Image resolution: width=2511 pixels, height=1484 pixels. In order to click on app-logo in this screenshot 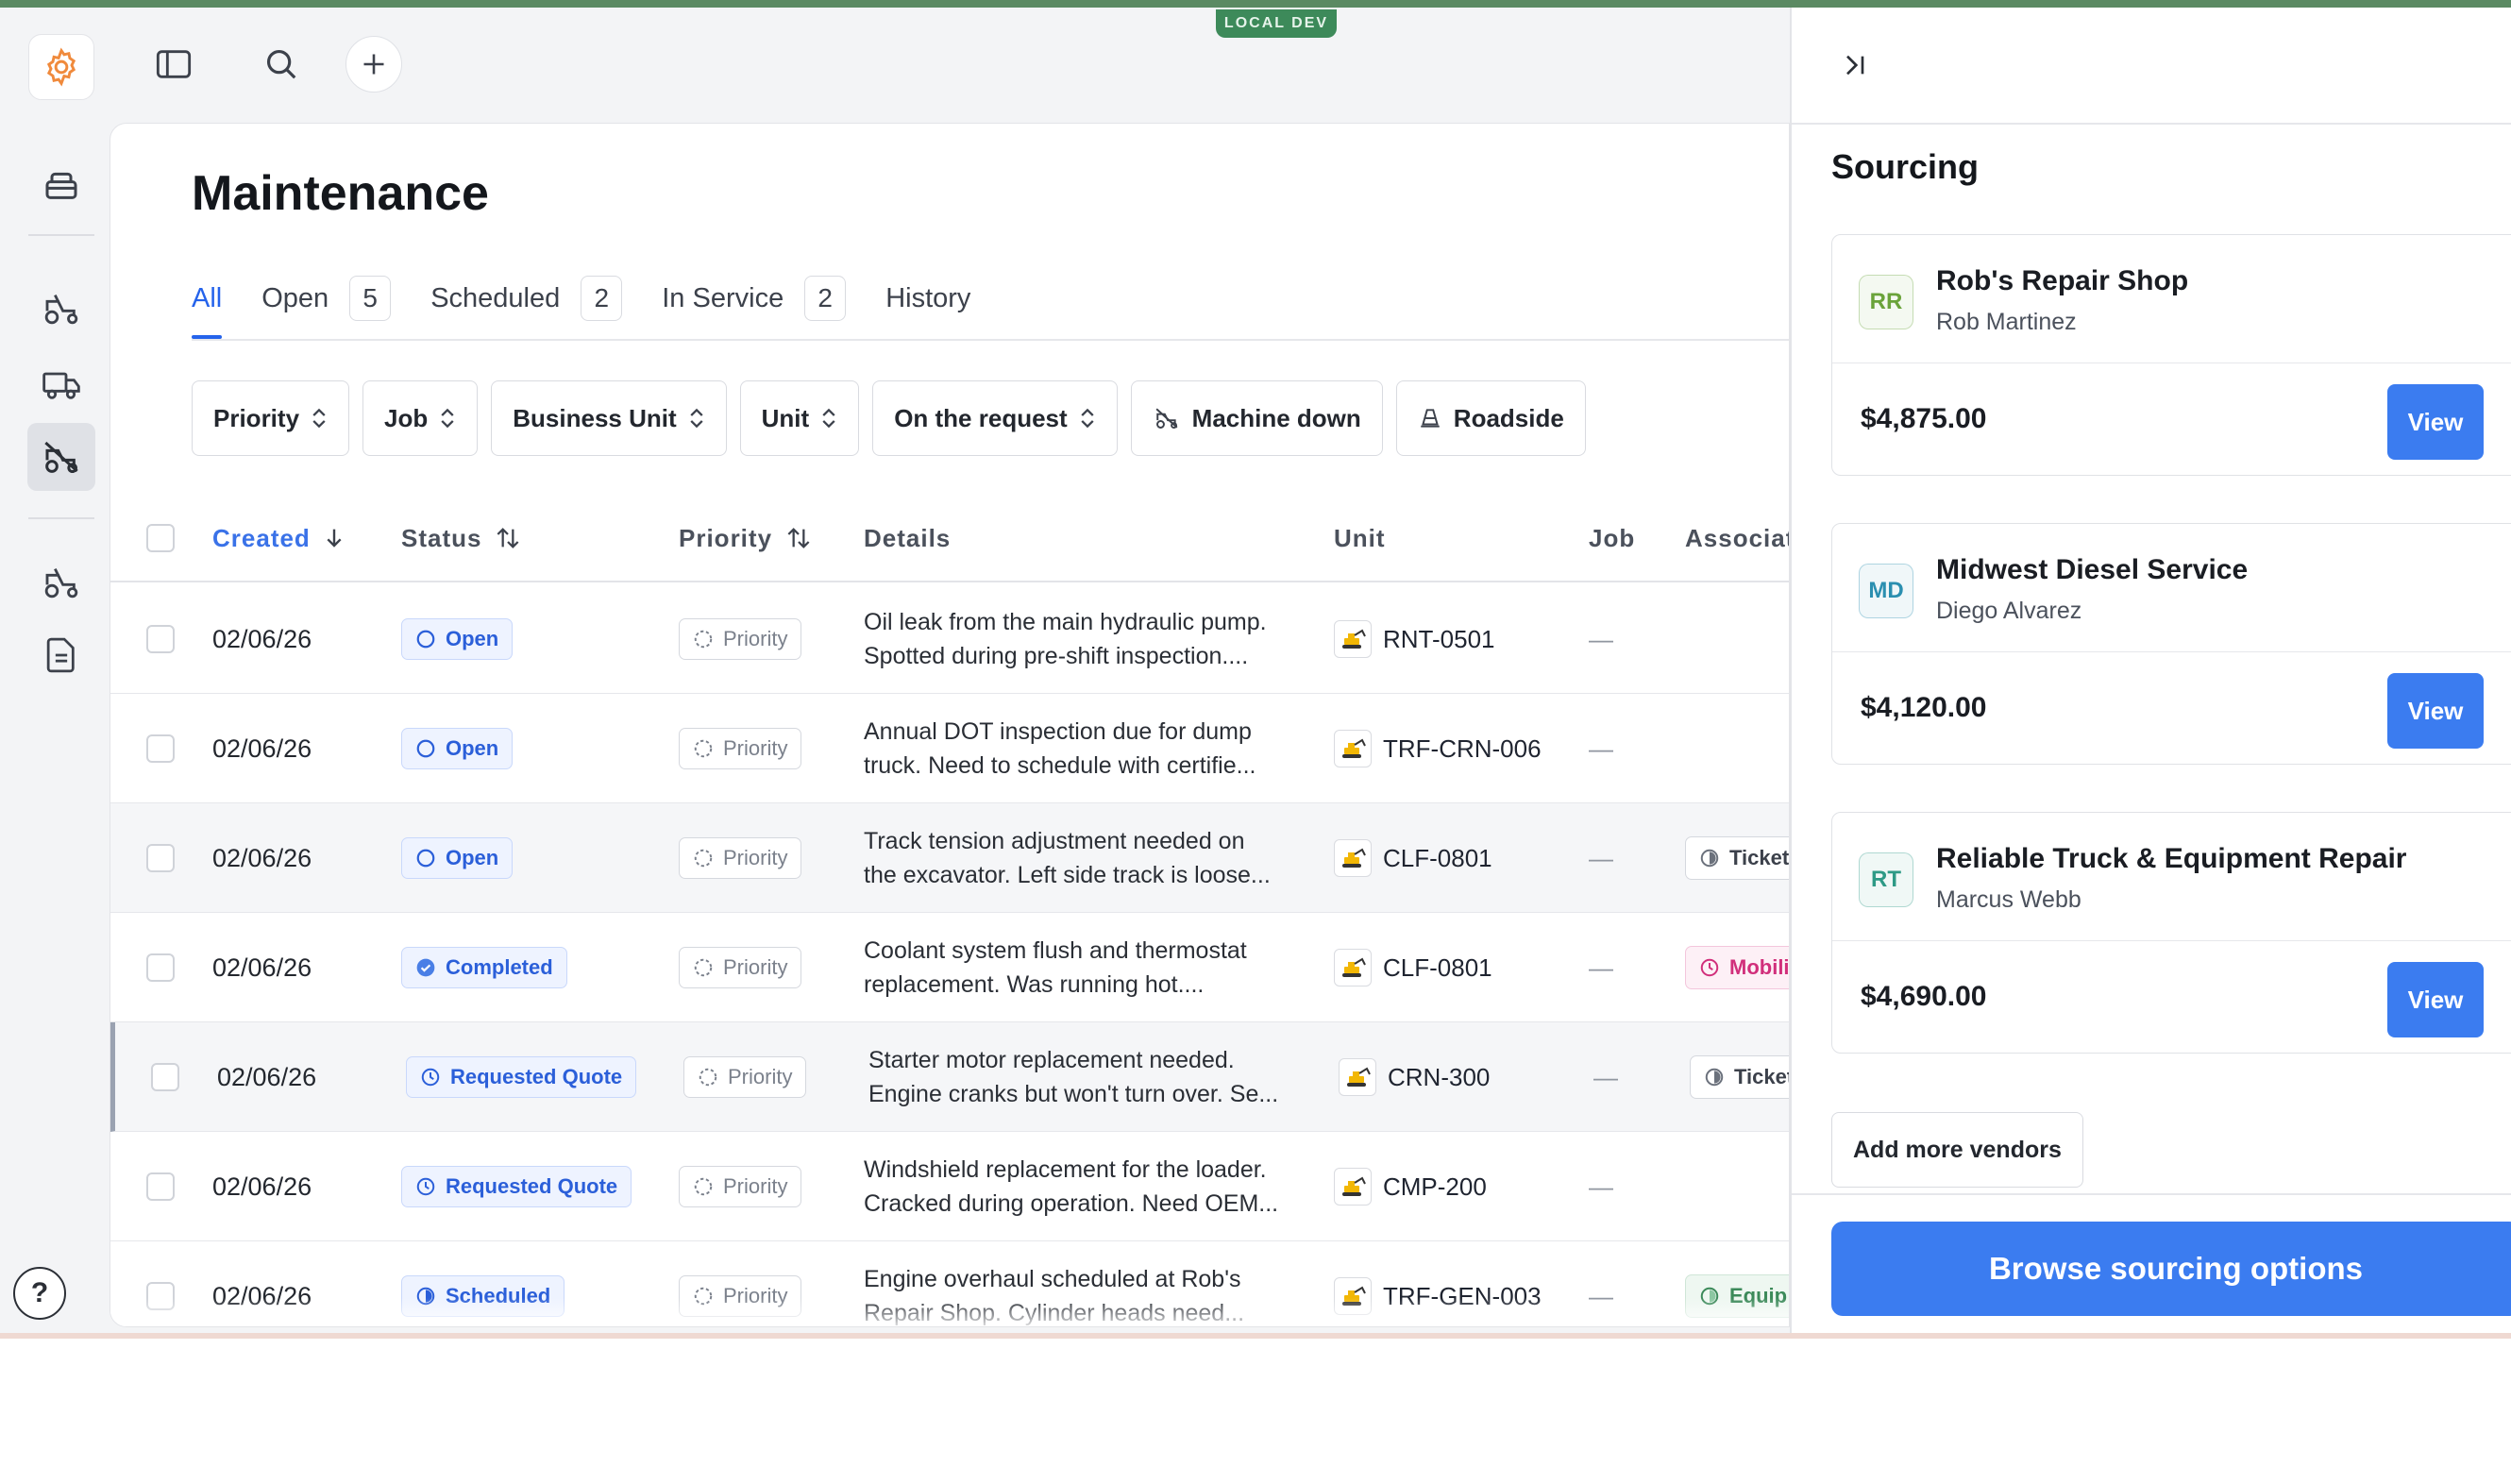, I will do `click(61, 67)`.